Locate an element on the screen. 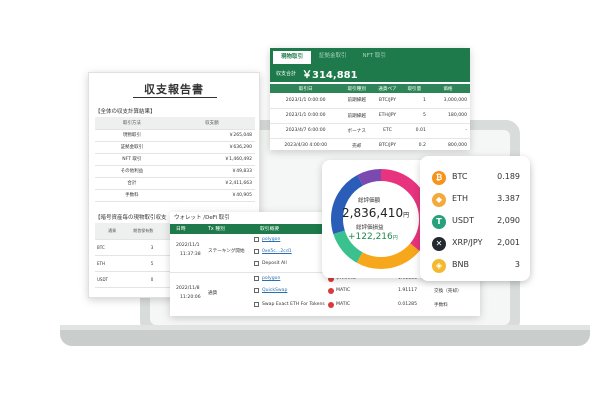  table-row: 2023/4/7 6:00:00 ボーナス ETC 0.01- is located at coordinates (370, 131).